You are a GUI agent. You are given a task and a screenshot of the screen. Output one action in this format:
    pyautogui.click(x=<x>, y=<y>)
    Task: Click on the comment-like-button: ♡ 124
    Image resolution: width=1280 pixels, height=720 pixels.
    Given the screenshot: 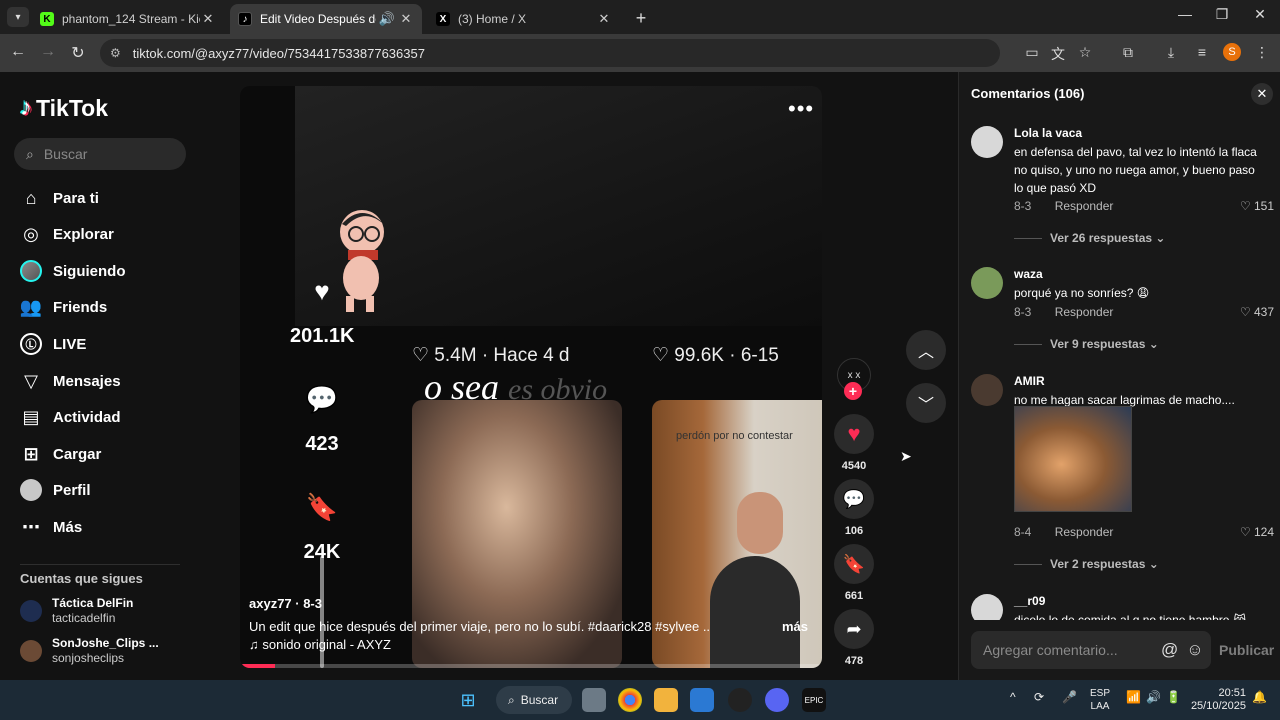 What is the action you would take?
    pyautogui.click(x=1257, y=532)
    